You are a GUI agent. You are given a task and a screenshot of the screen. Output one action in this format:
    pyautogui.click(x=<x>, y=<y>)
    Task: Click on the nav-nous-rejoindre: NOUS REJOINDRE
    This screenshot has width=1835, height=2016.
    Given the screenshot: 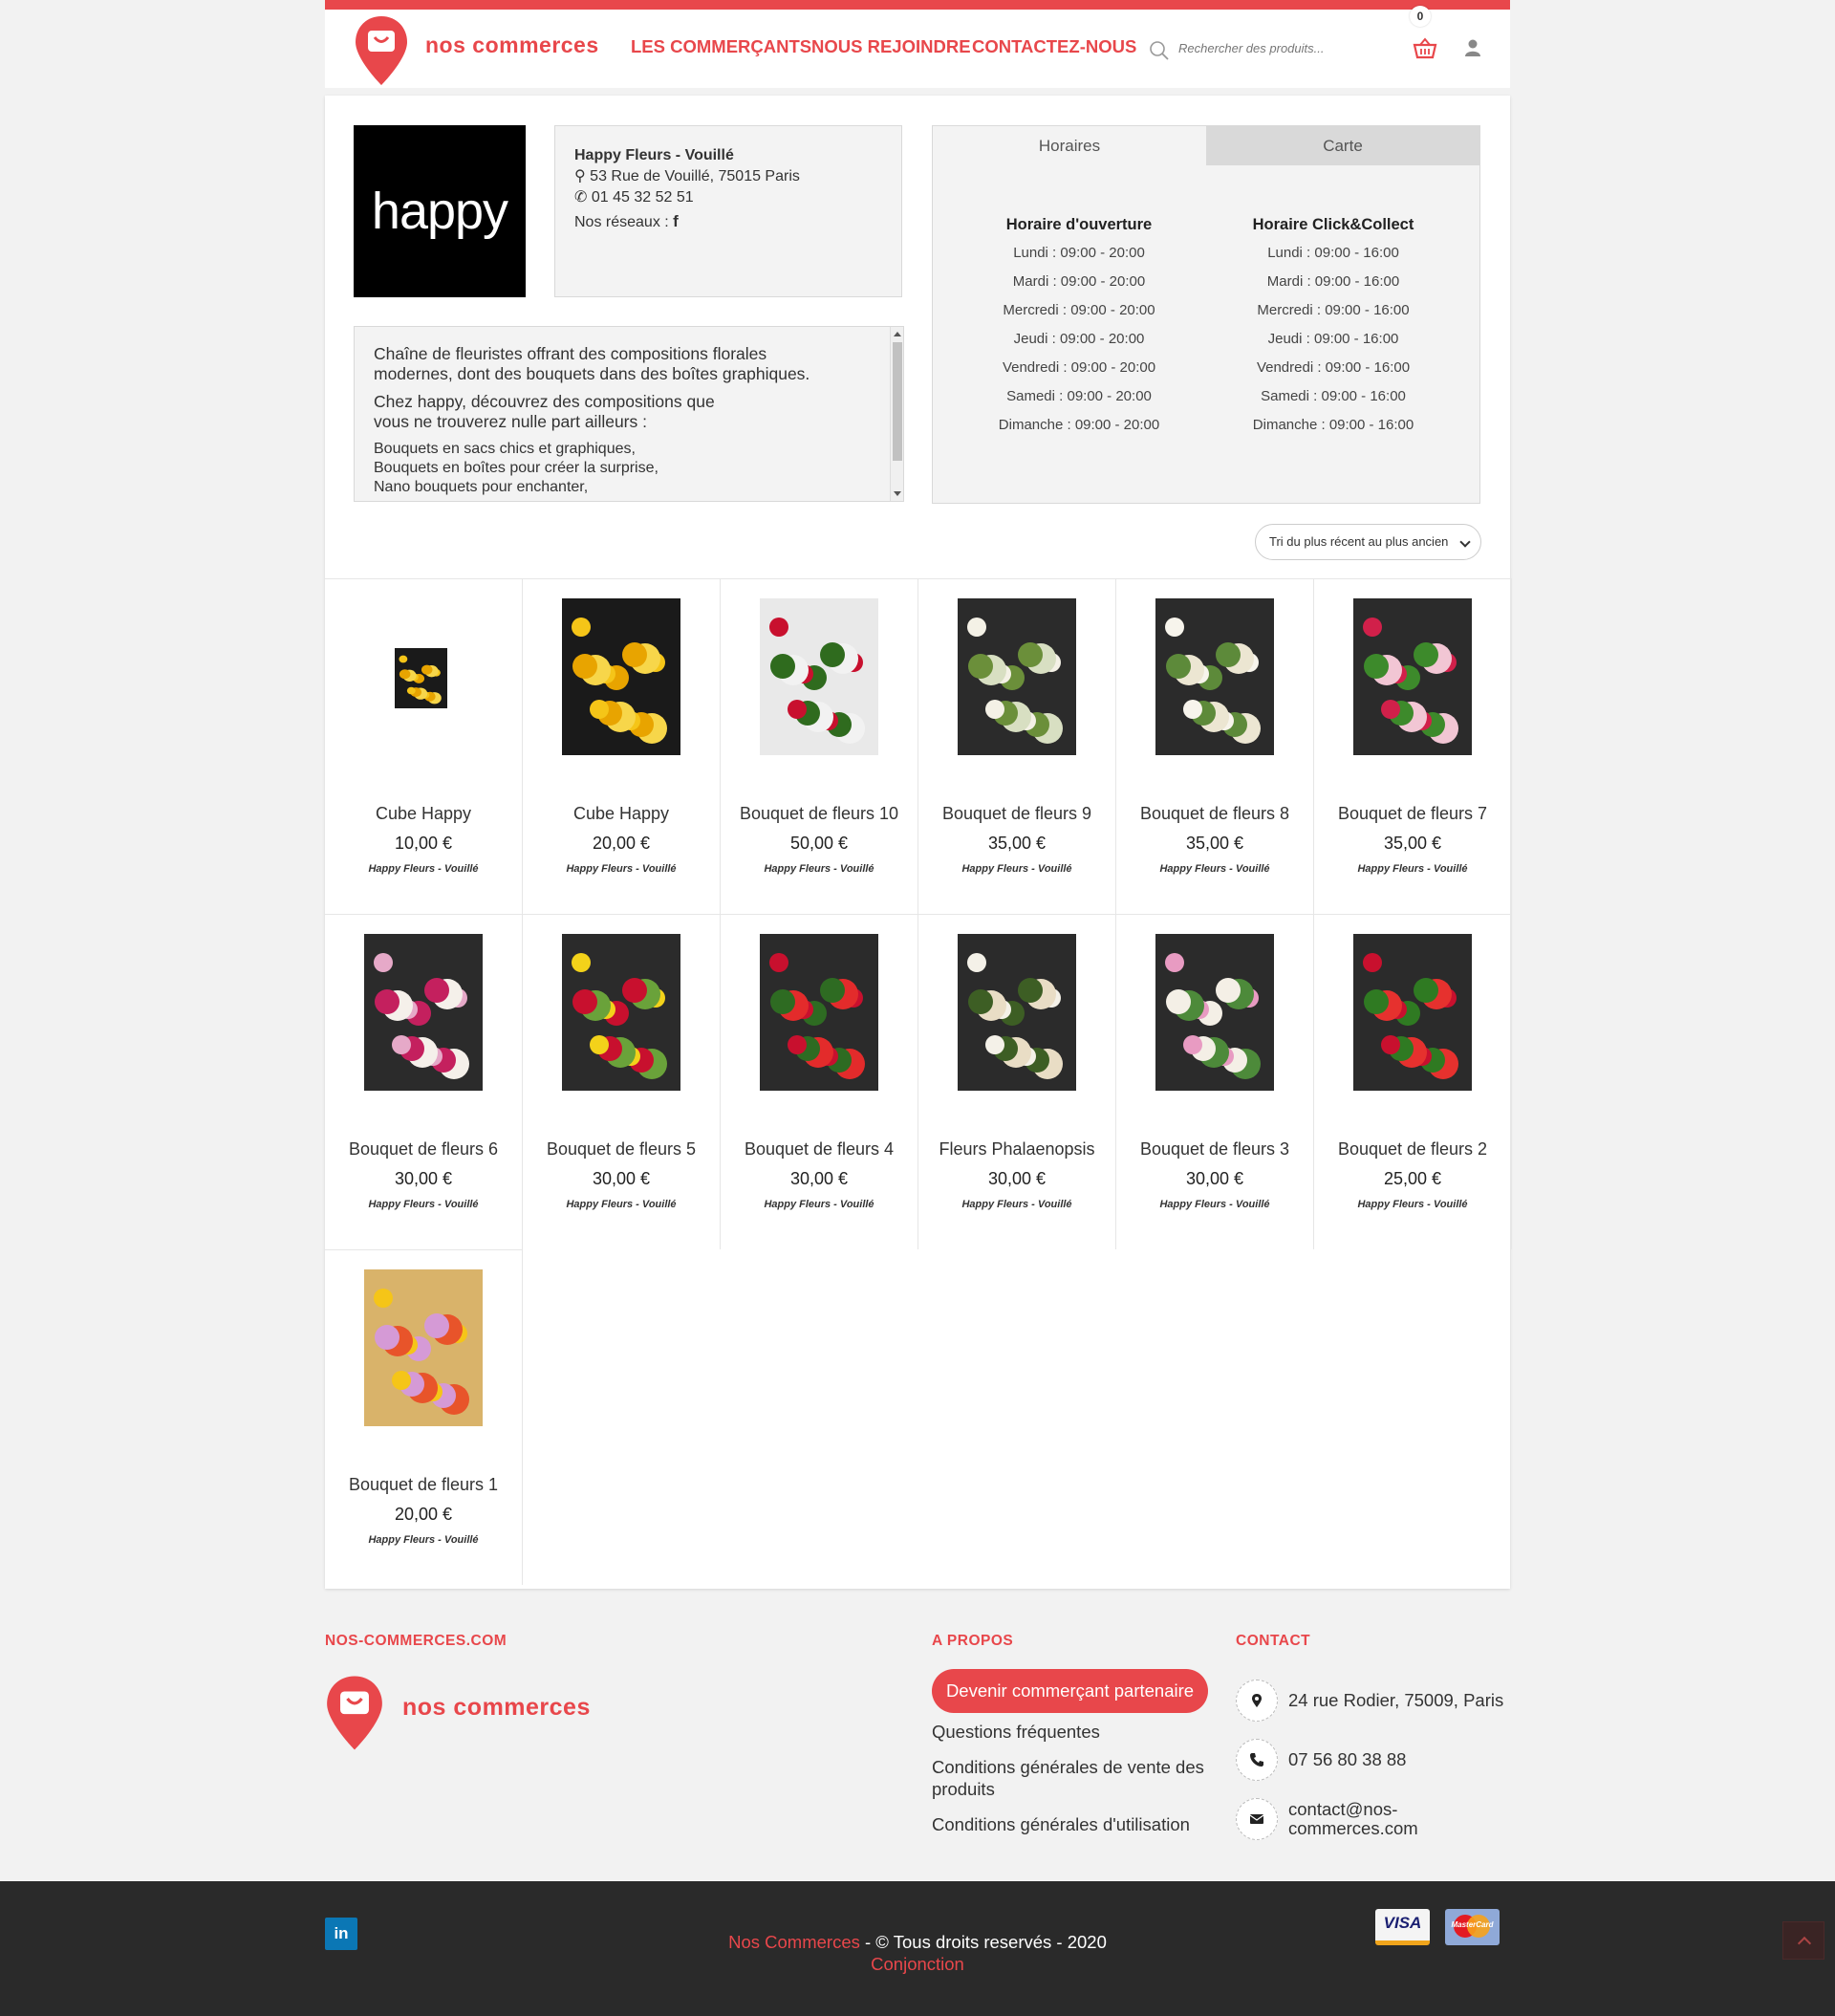 What is the action you would take?
    pyautogui.click(x=891, y=46)
    